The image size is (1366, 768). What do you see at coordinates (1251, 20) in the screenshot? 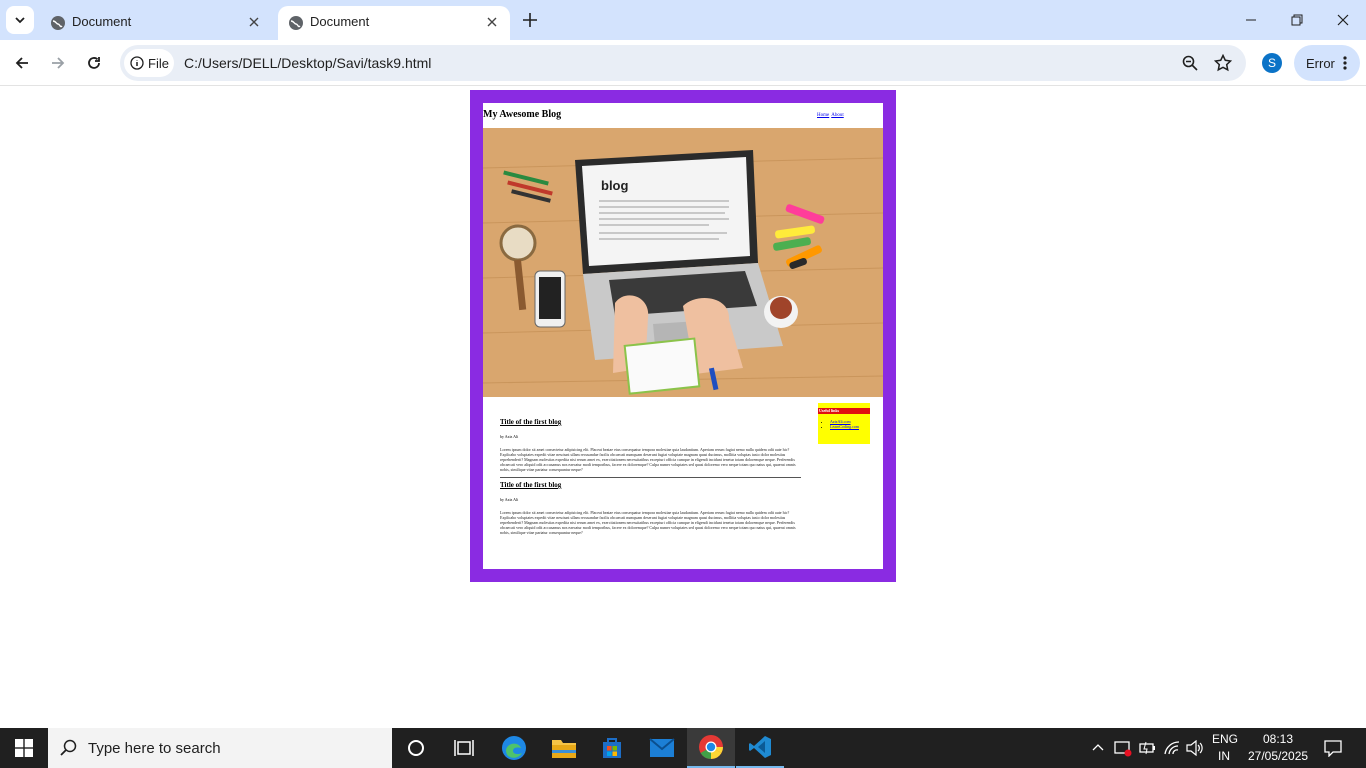
I see `minimize-button` at bounding box center [1251, 20].